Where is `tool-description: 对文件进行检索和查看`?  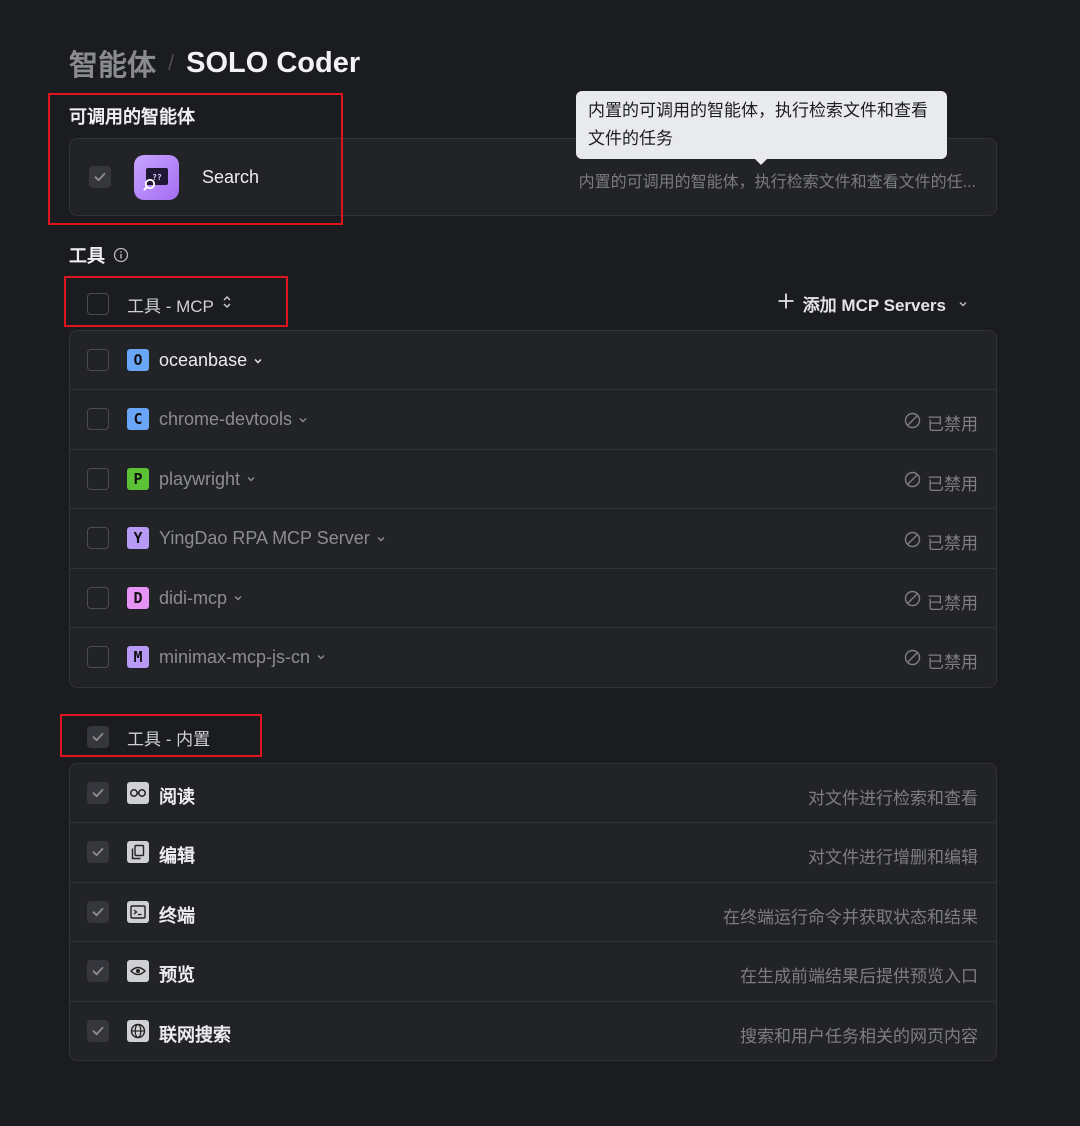
tool-description: 对文件进行检索和查看 is located at coordinates (893, 798).